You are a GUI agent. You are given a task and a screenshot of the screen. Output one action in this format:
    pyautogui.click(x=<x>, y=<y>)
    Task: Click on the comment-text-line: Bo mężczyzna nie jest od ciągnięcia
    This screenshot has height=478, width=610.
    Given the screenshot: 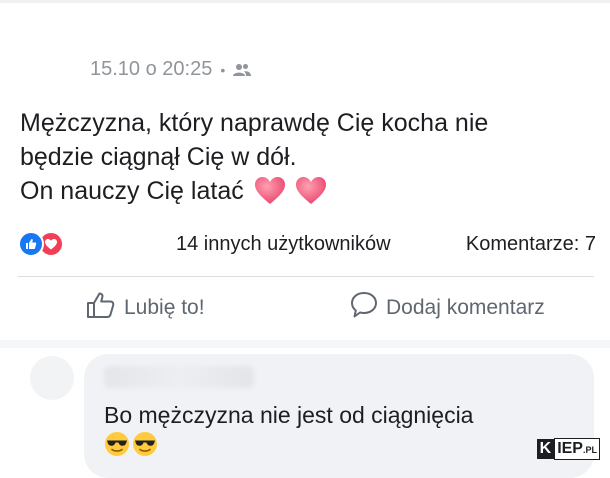 What is the action you would take?
    pyautogui.click(x=289, y=415)
    